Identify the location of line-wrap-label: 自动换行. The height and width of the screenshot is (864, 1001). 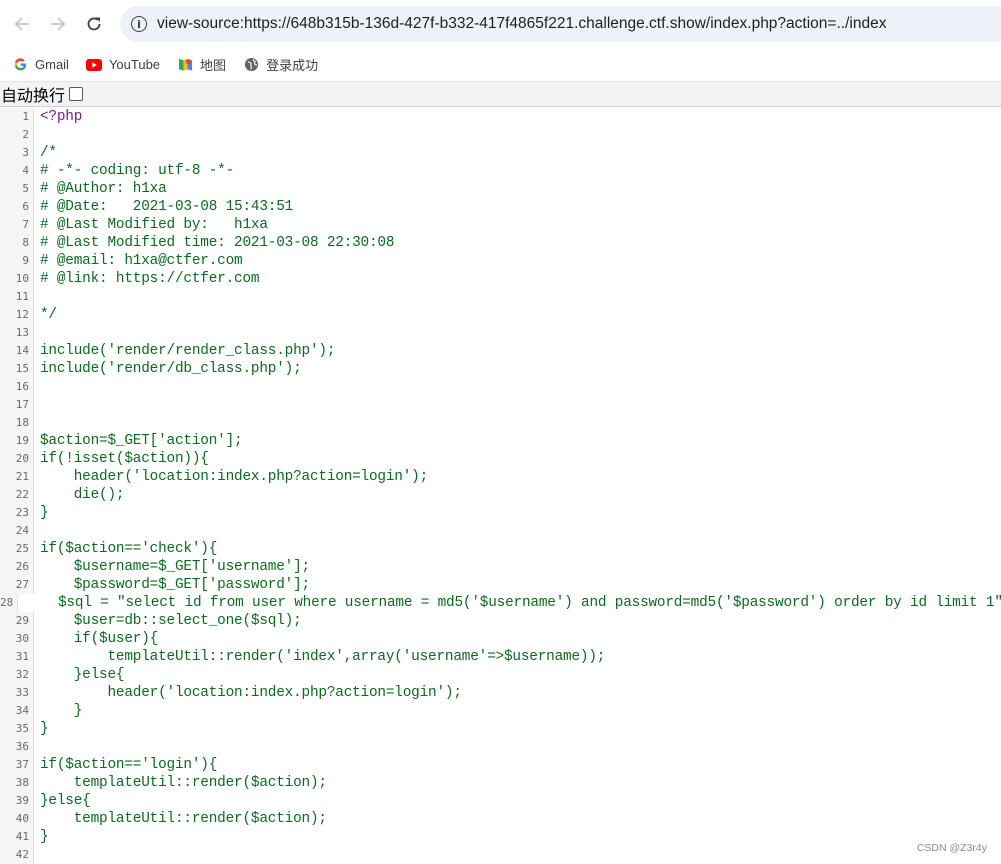
(33, 95).